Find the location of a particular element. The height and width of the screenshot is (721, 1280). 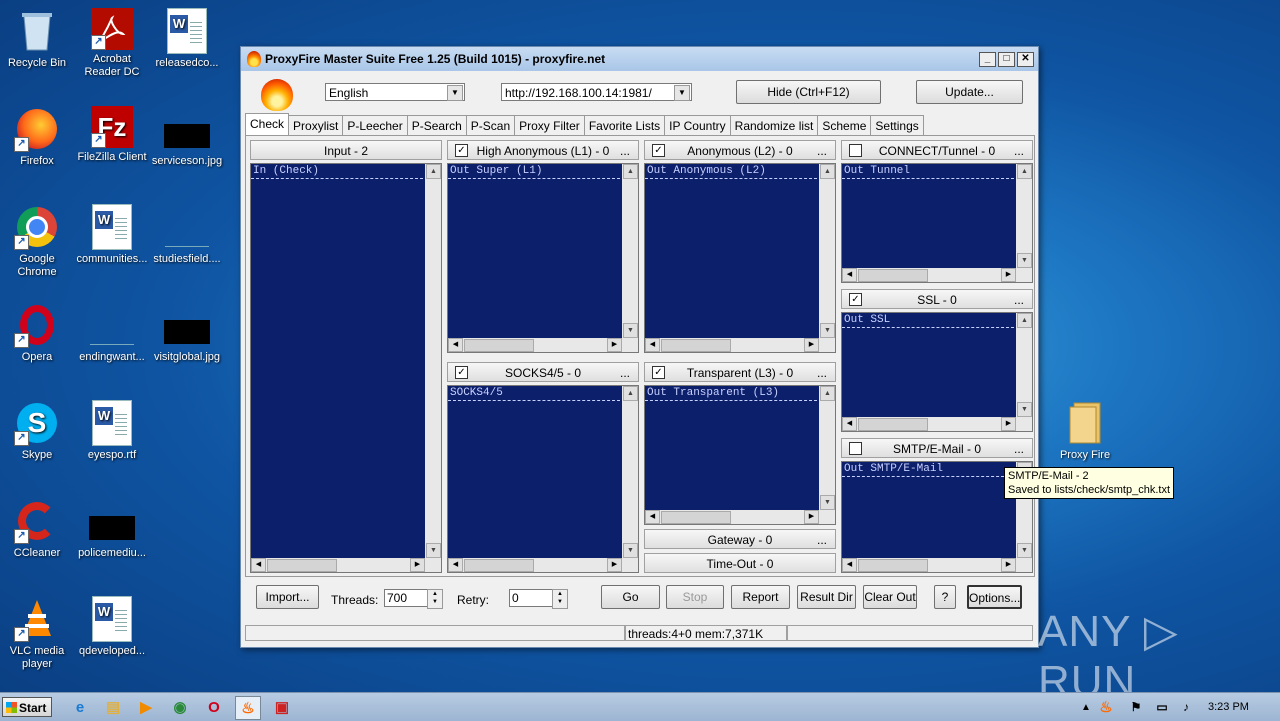

connect-tunnel-checkbox is located at coordinates (855, 150).